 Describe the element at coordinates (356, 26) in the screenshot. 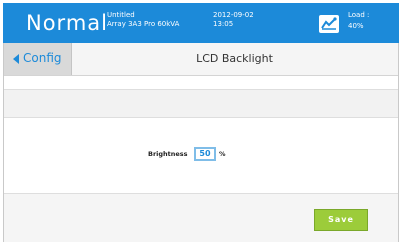

I see `load-value: 40%` at that location.